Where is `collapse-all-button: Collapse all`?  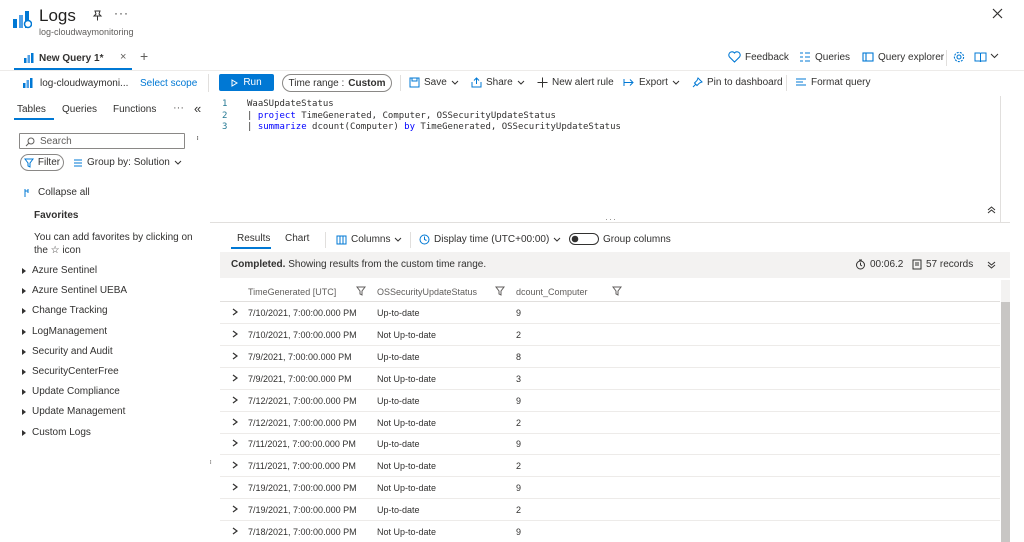
collapse-all-button: Collapse all is located at coordinates (57, 192).